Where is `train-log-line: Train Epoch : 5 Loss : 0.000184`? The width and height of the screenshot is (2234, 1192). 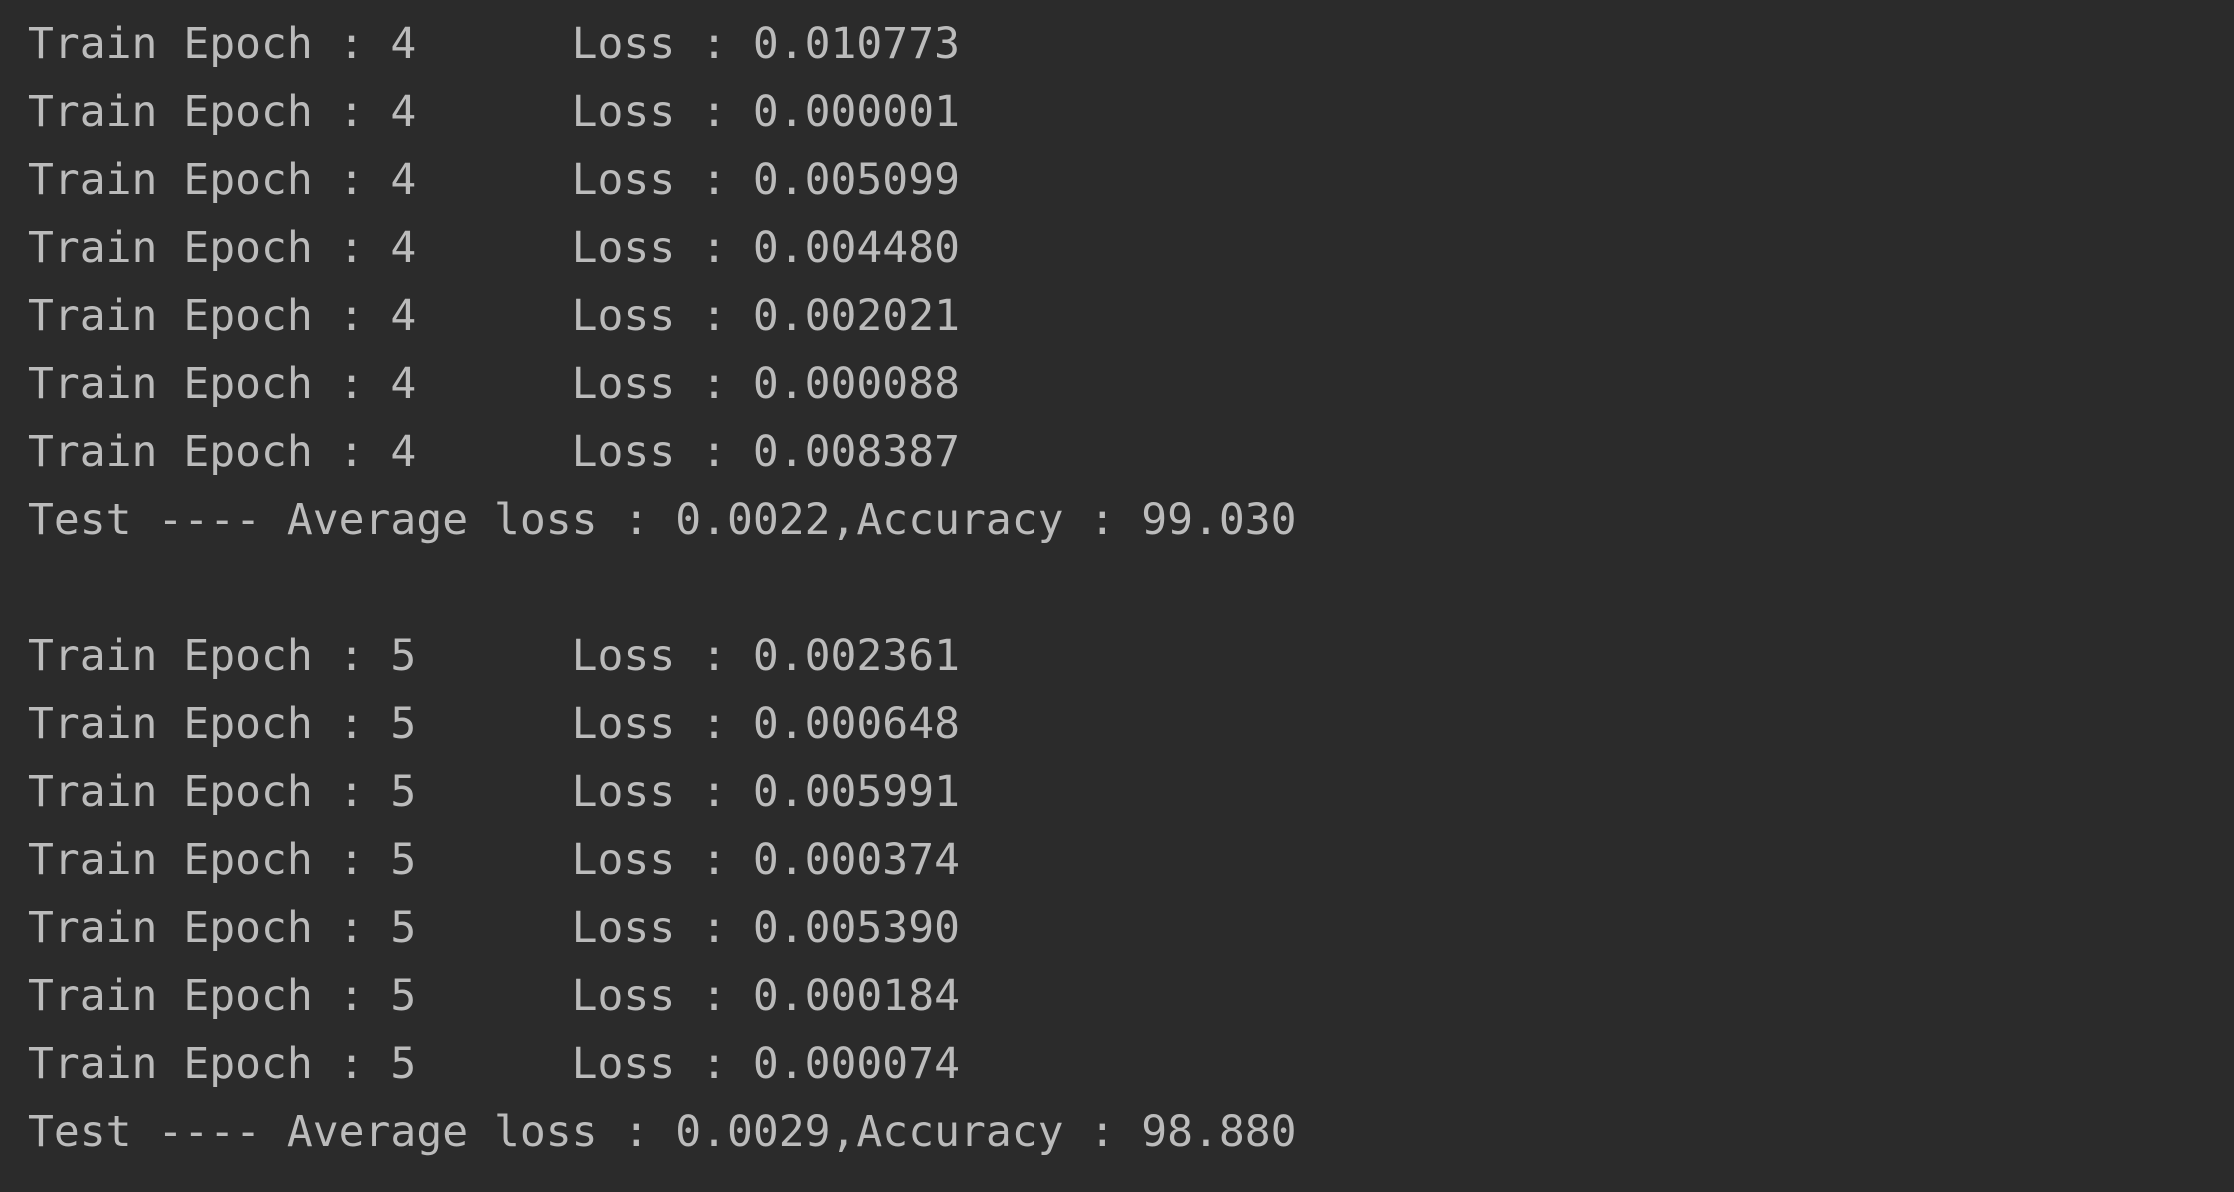 train-log-line: Train Epoch : 5 Loss : 0.000184 is located at coordinates (494, 996).